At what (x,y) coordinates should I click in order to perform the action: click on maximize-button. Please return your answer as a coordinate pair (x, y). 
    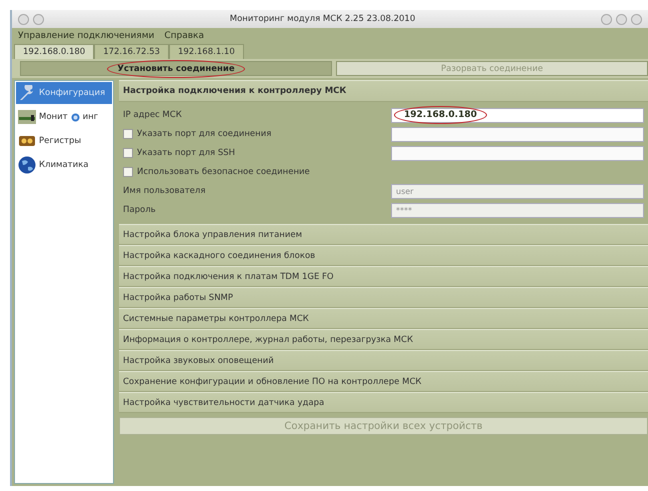
    Looking at the image, I should click on (636, 19).